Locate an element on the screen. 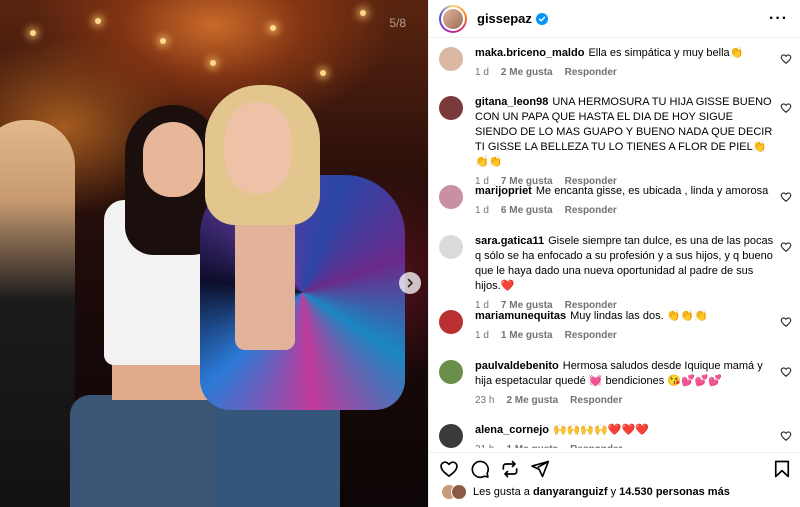 The width and height of the screenshot is (800, 507). commenter-username: alena_cornejo is located at coordinates (512, 430).